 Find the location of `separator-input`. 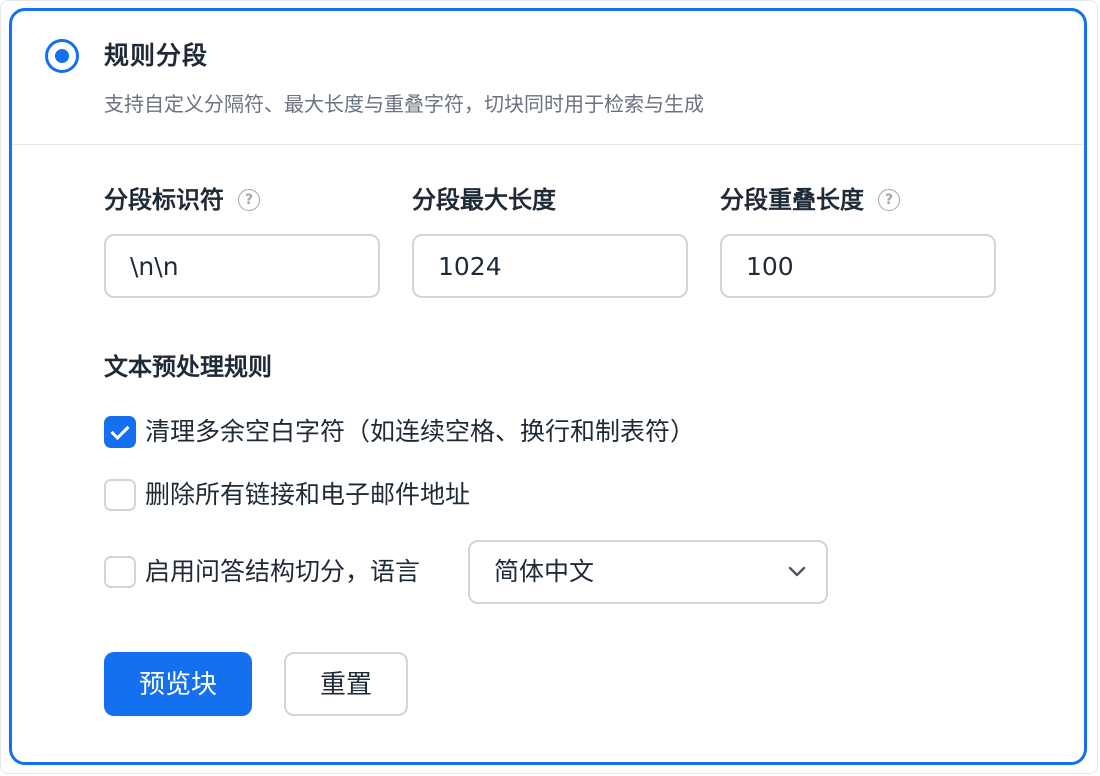

separator-input is located at coordinates (242, 266).